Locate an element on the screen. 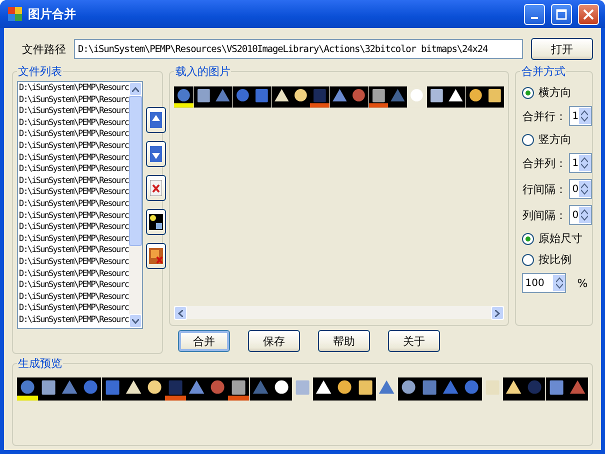 Image resolution: width=605 pixels, height=454 pixels. minimize-button is located at coordinates (534, 14).